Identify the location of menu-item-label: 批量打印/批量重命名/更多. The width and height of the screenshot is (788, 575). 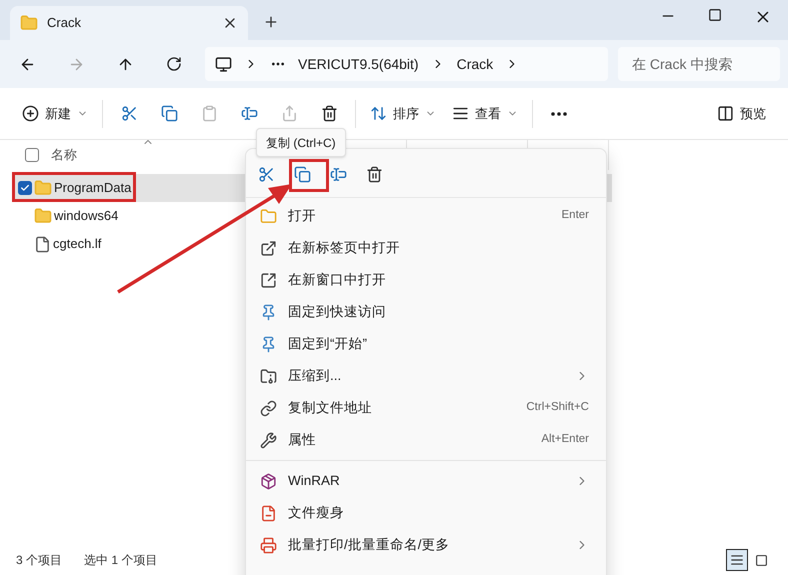
(369, 545).